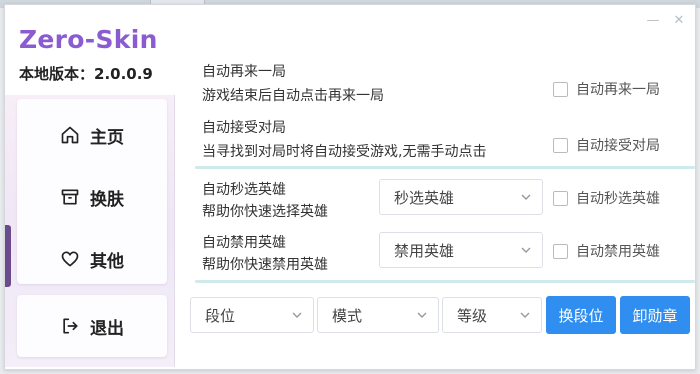  I want to click on checkbox-label: 自动禁用英雄, so click(618, 252).